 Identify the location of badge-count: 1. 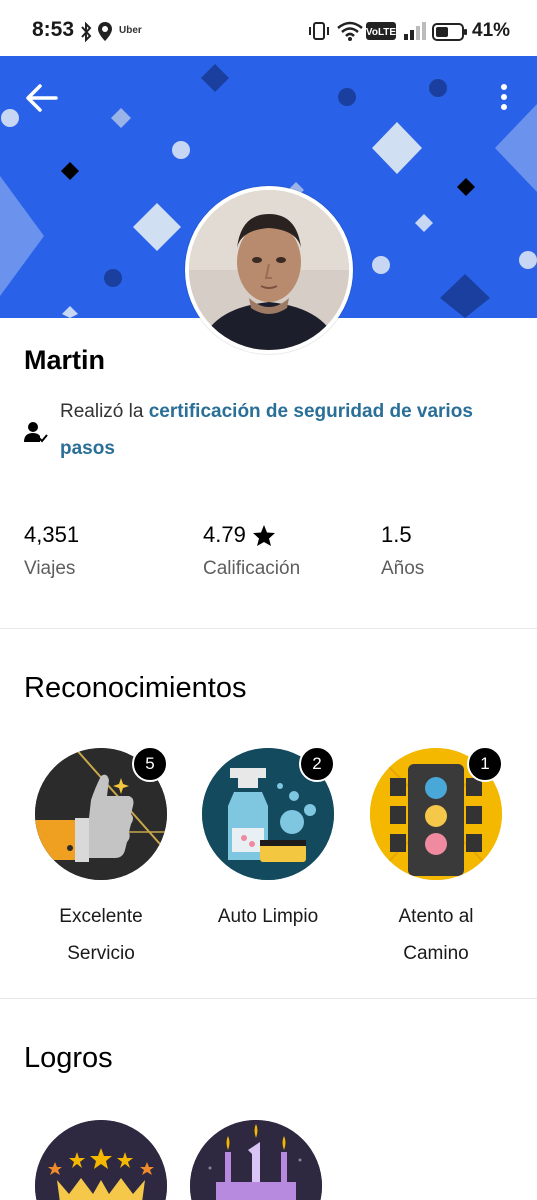
(485, 764).